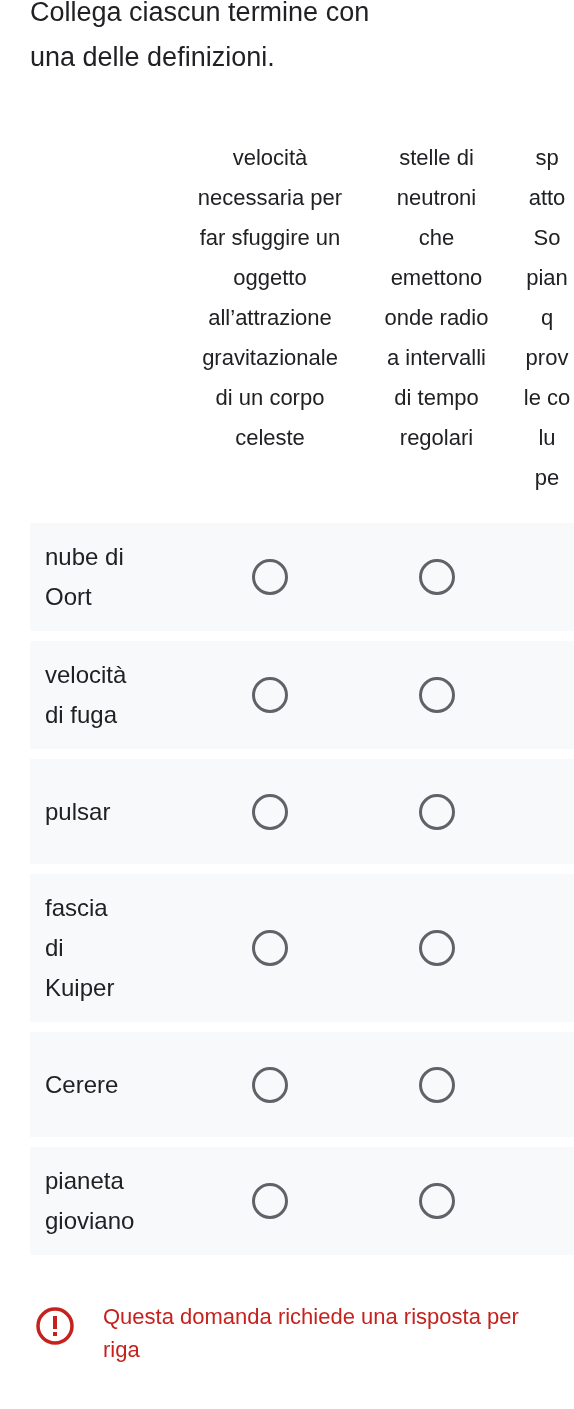 The height and width of the screenshot is (1409, 574). What do you see at coordinates (547, 238) in the screenshot?
I see `column-header-fragment: So` at bounding box center [547, 238].